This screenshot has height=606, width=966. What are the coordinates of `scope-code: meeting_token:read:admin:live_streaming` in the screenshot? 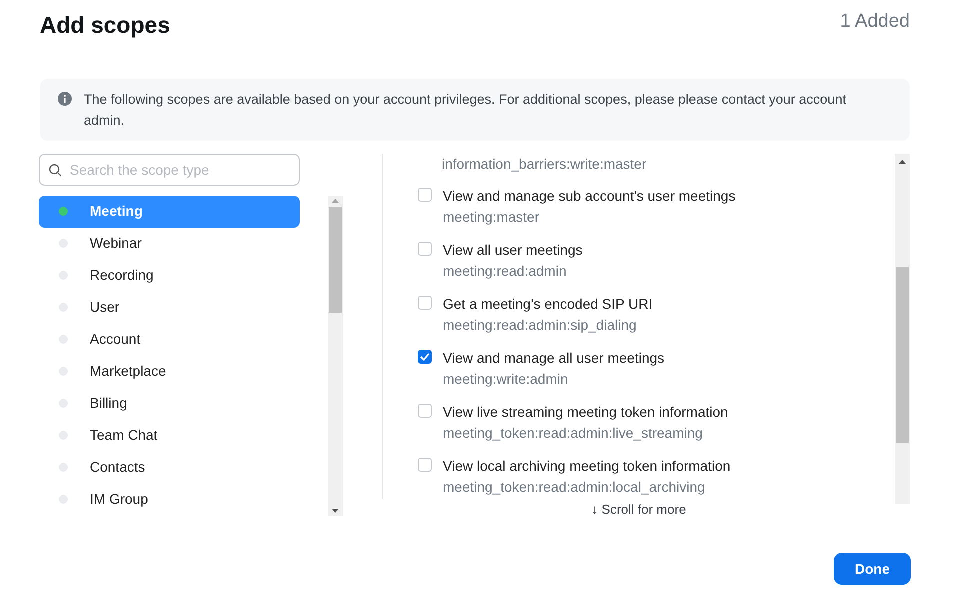 It's located at (573, 433).